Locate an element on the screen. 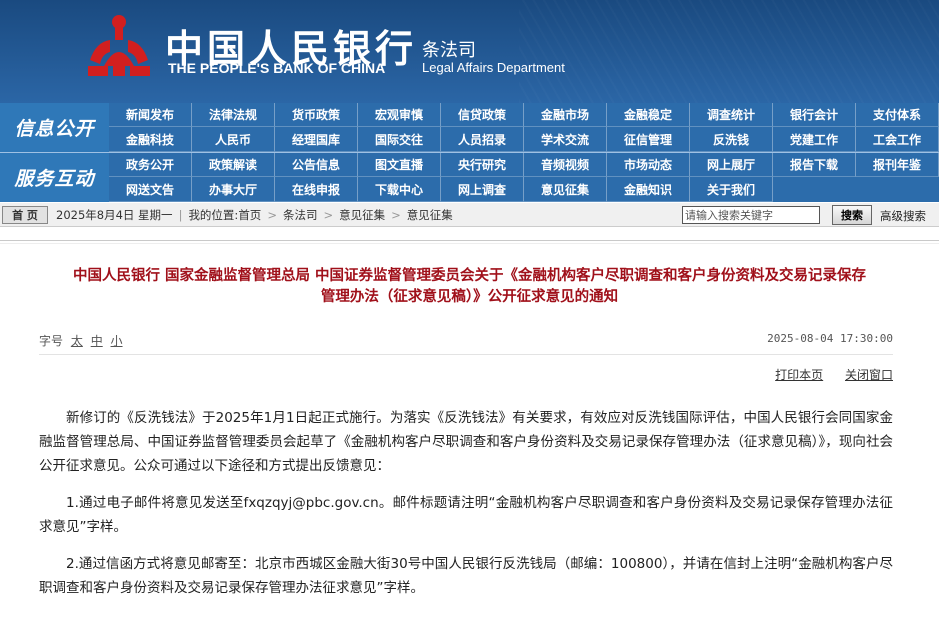 Image resolution: width=939 pixels, height=622 pixels. nav-service-item: 网送文告 is located at coordinates (150, 189).